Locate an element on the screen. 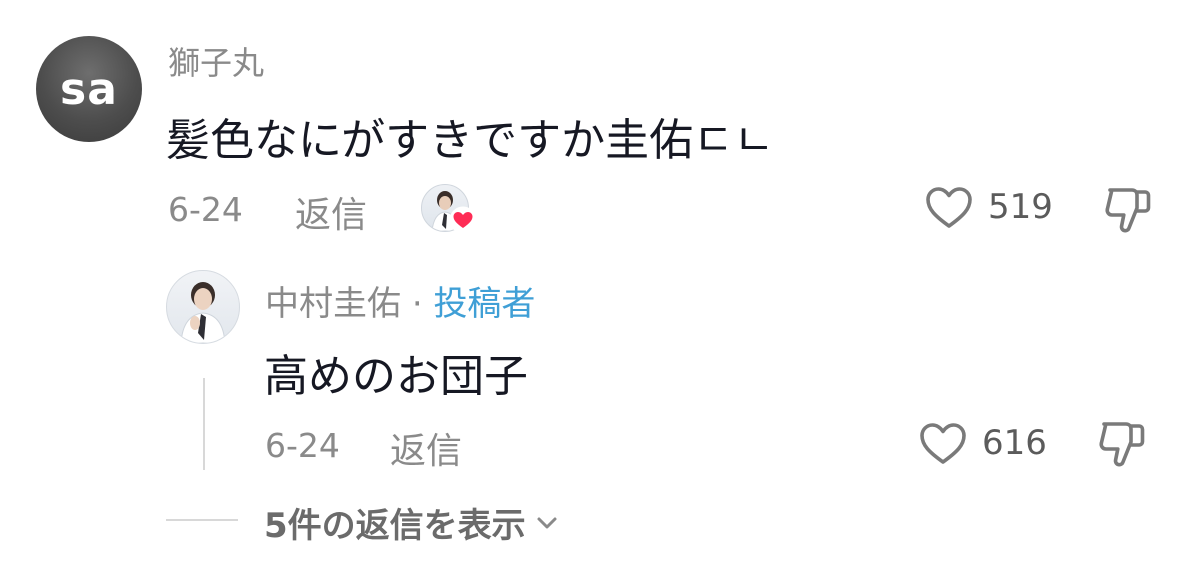 This screenshot has width=1200, height=573. creator-heart-badge-icon is located at coordinates (463, 220).